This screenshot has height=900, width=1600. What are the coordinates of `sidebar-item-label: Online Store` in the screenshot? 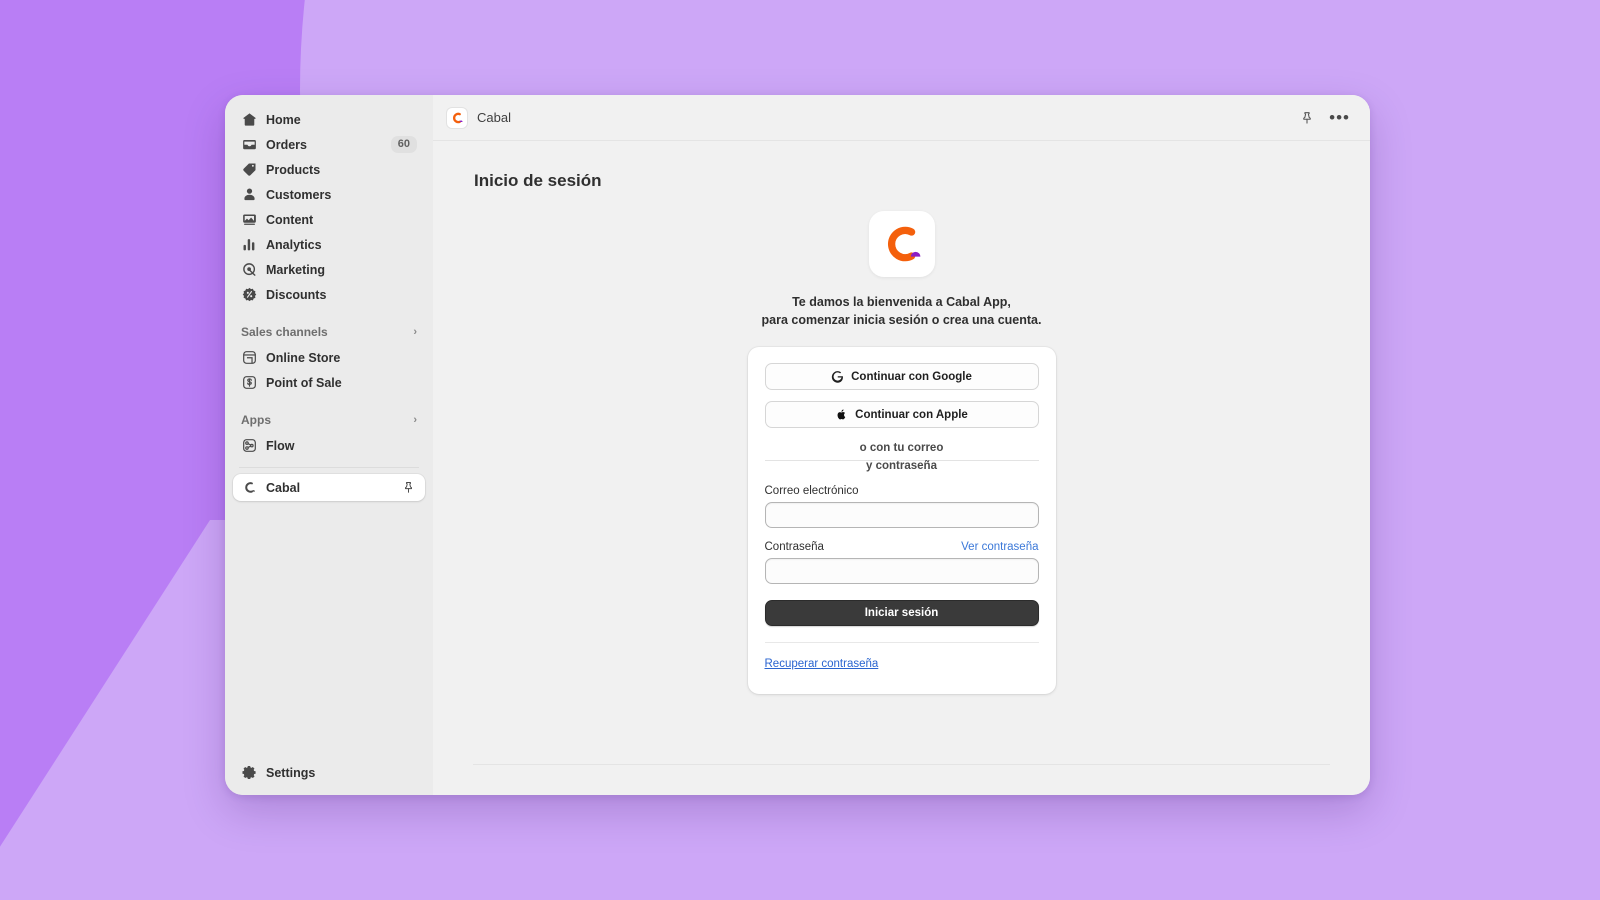 It's located at (303, 357).